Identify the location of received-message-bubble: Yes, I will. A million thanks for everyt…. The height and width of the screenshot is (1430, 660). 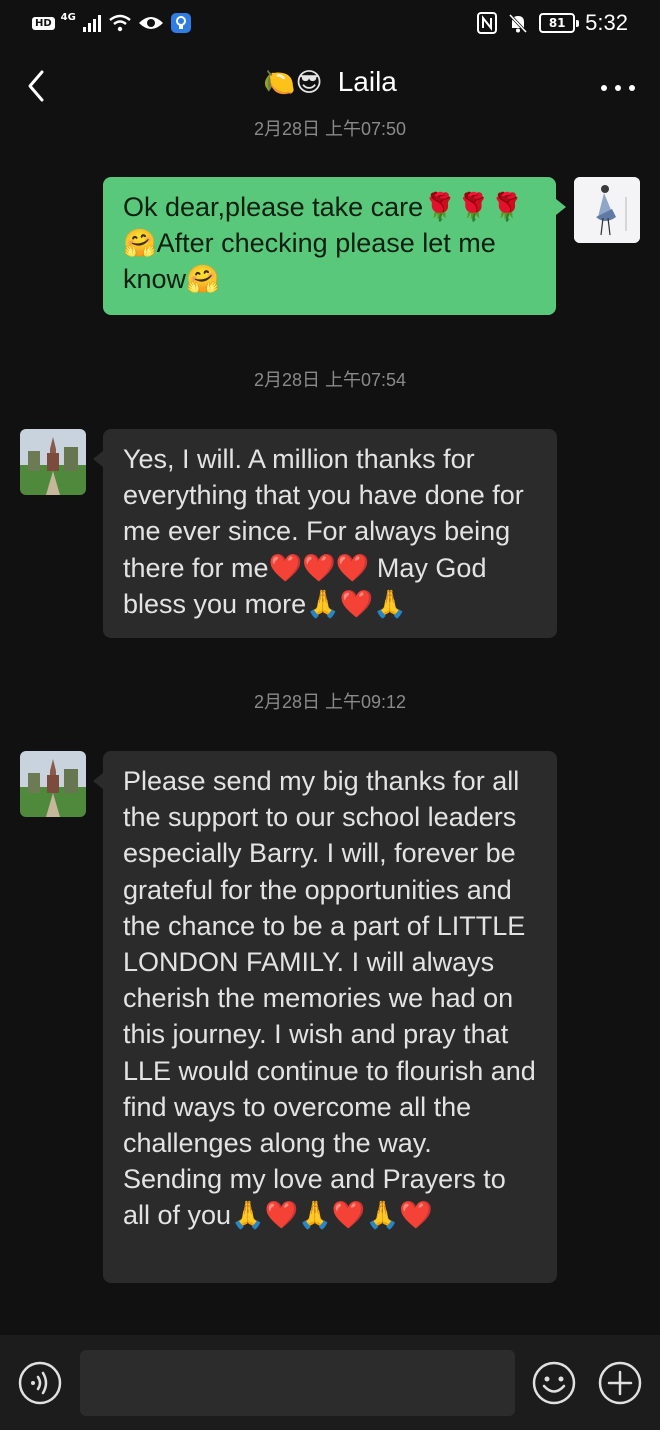
(325, 533).